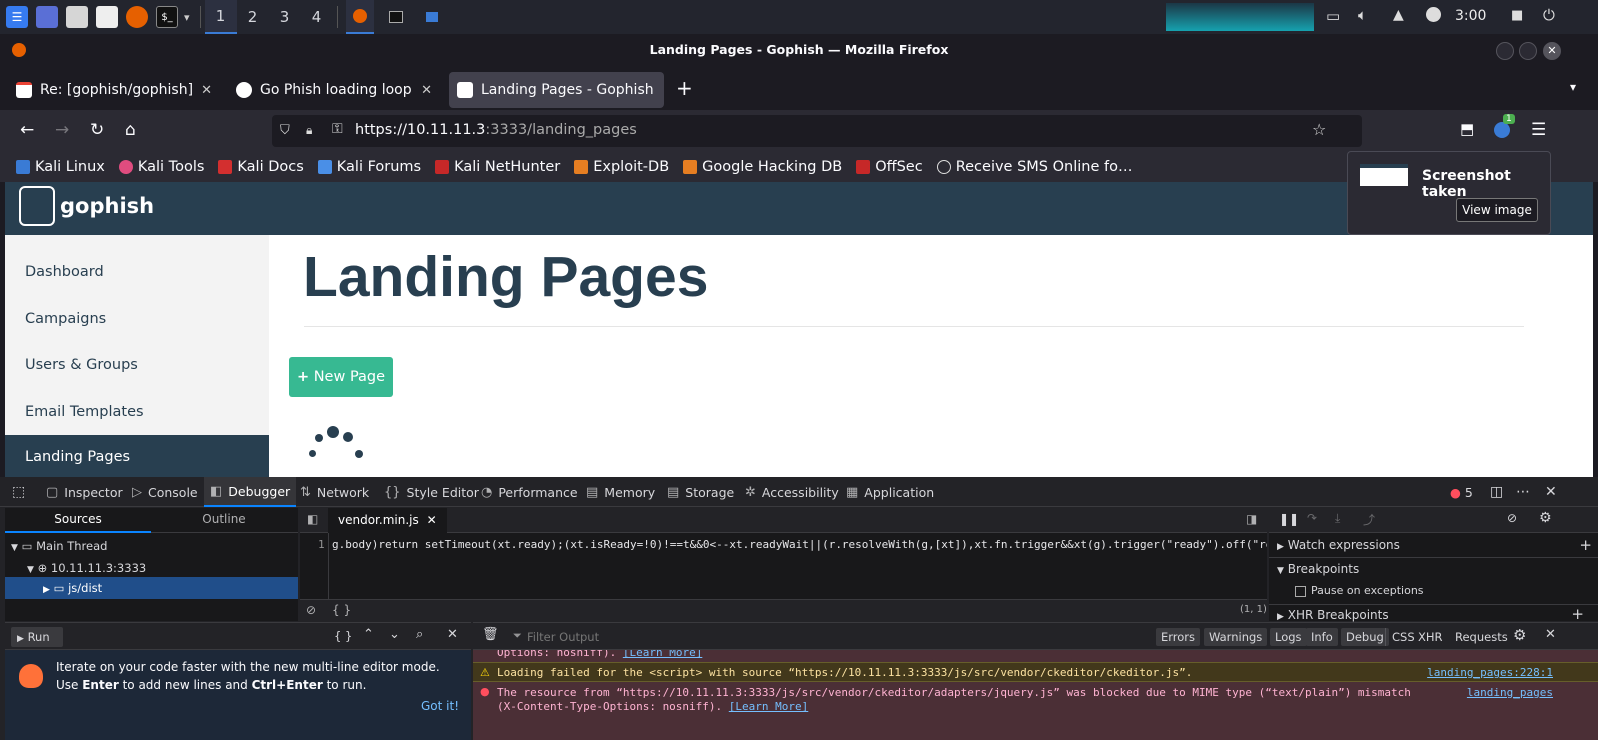 The width and height of the screenshot is (1598, 740). What do you see at coordinates (137, 456) in the screenshot?
I see `sidebar-item-landing-pages: Landing Pages` at bounding box center [137, 456].